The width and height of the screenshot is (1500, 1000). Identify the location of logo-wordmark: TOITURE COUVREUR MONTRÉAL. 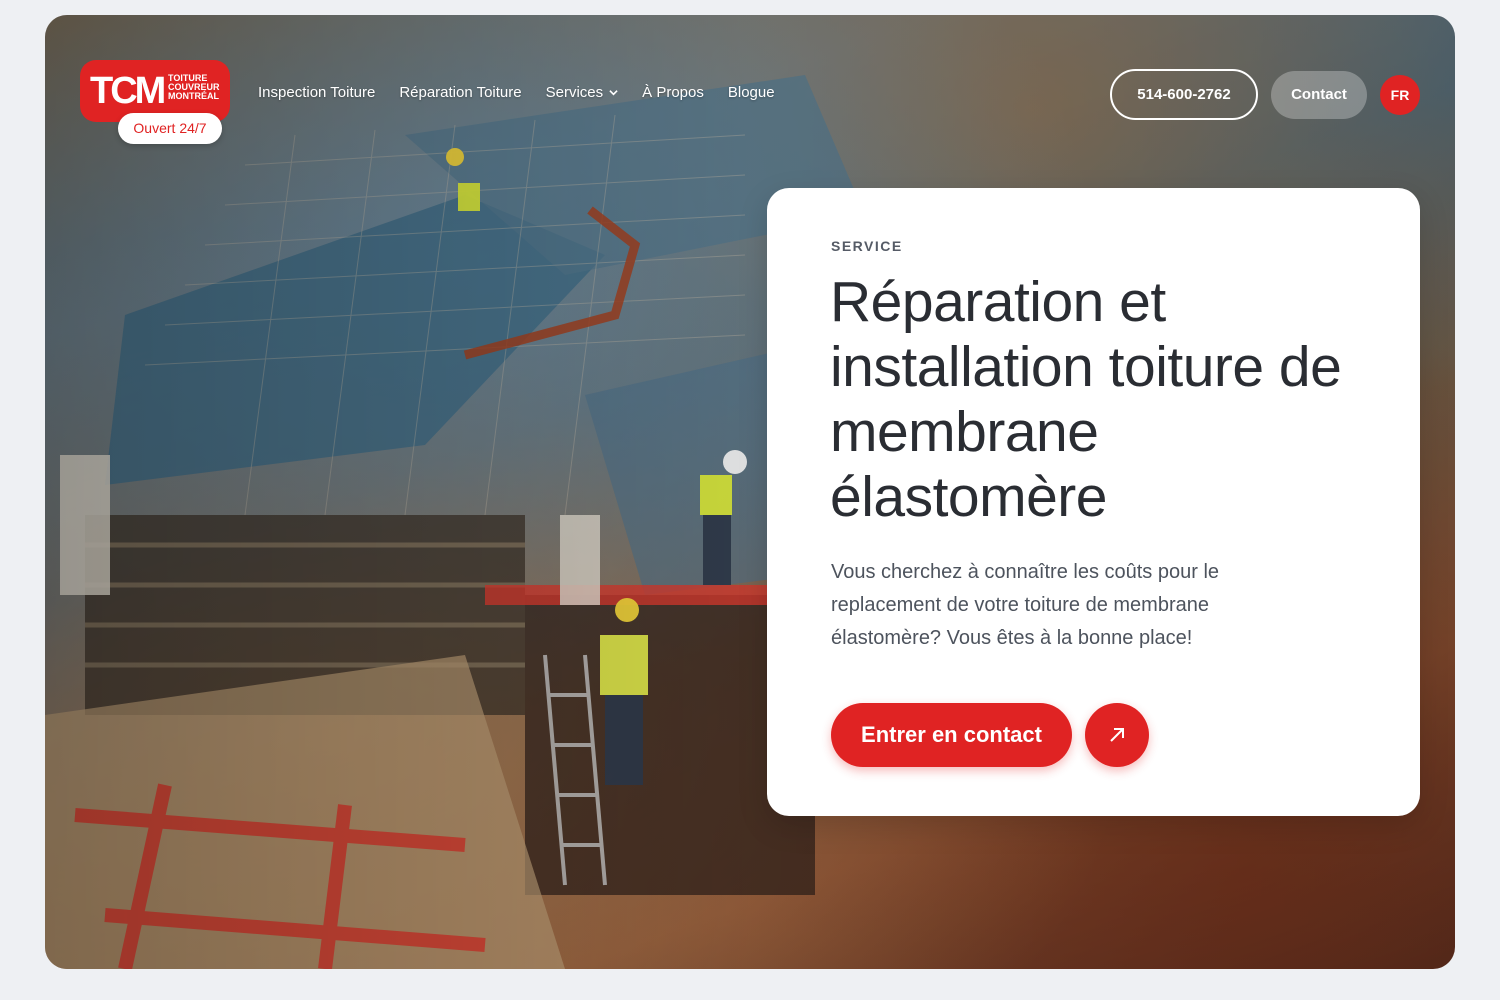
(194, 87).